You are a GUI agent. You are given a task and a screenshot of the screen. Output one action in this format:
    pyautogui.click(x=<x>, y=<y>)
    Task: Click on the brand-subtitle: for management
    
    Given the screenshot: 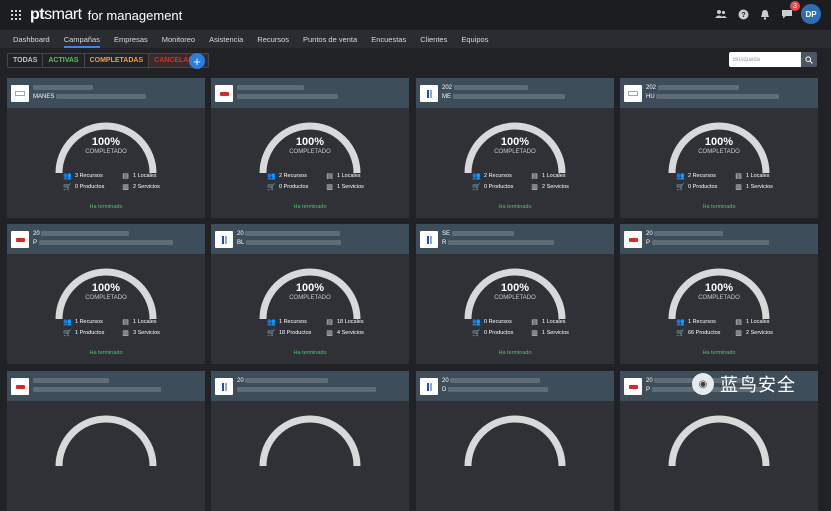 What is the action you would take?
    pyautogui.click(x=135, y=15)
    